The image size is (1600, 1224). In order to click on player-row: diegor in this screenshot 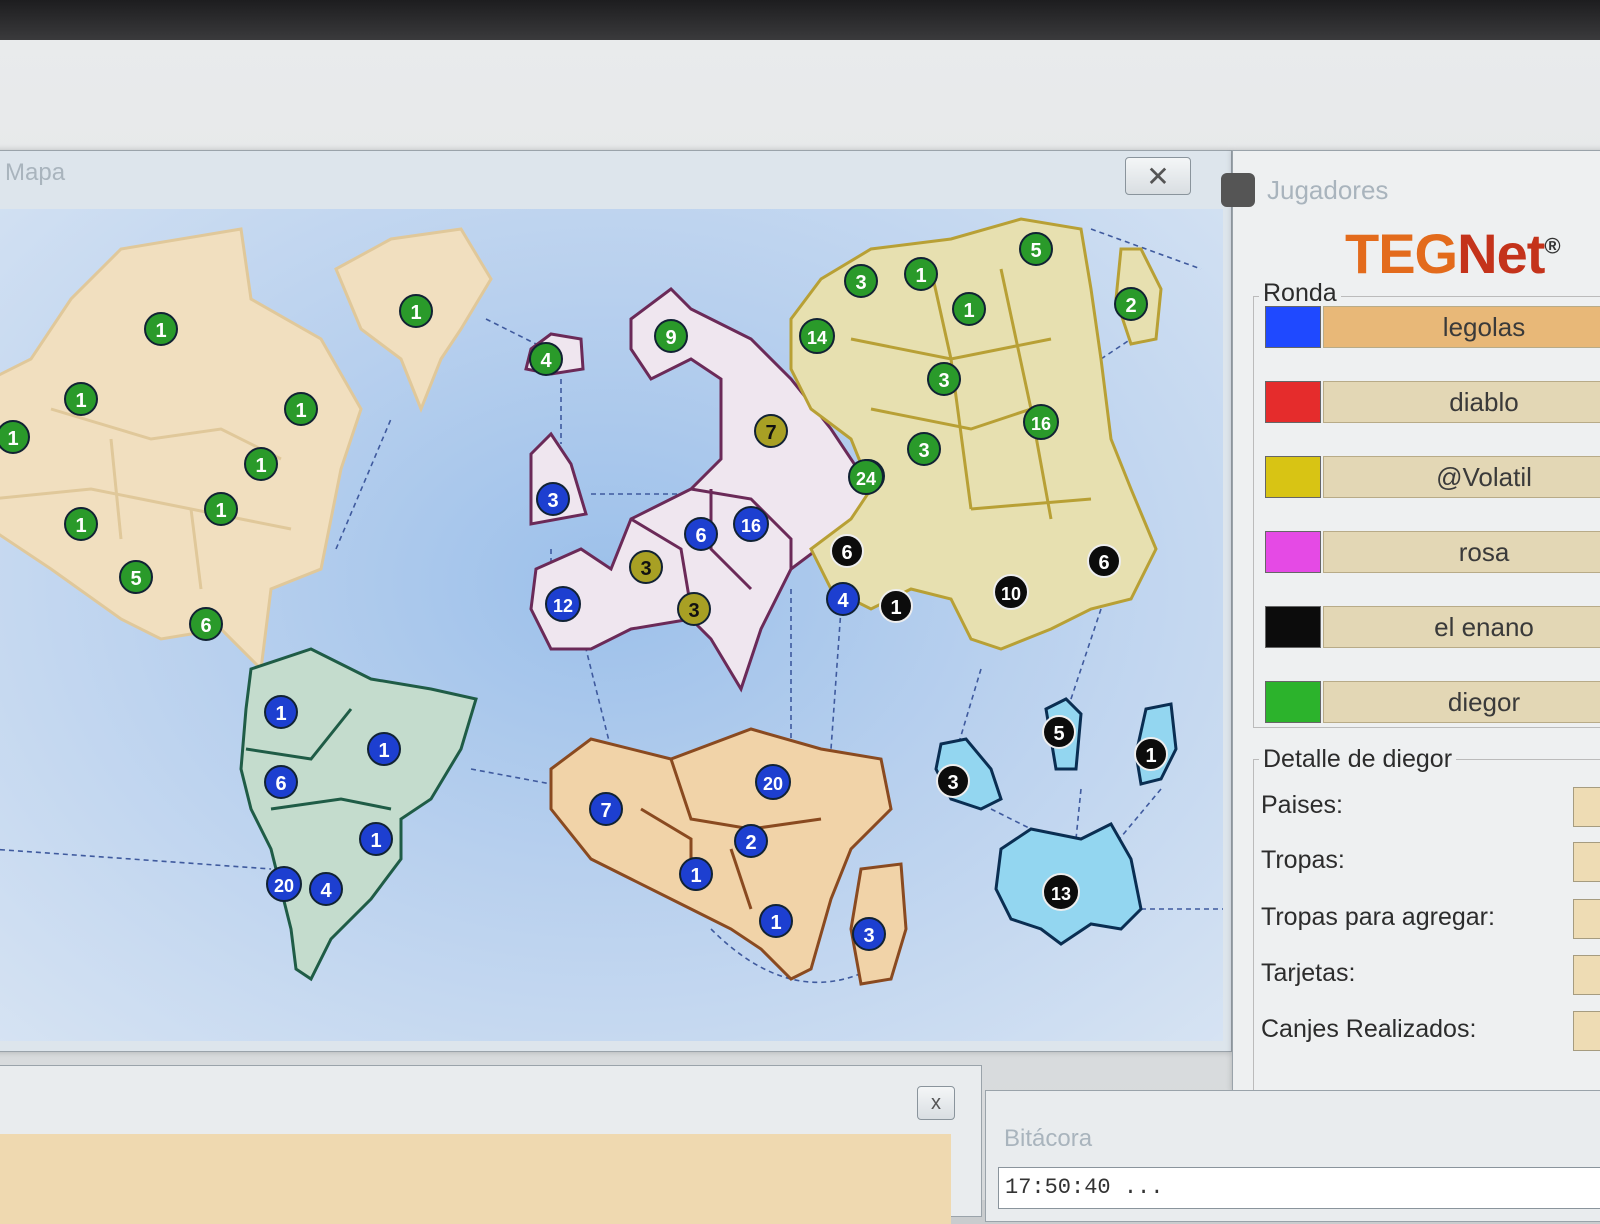, I will do `click(1432, 702)`.